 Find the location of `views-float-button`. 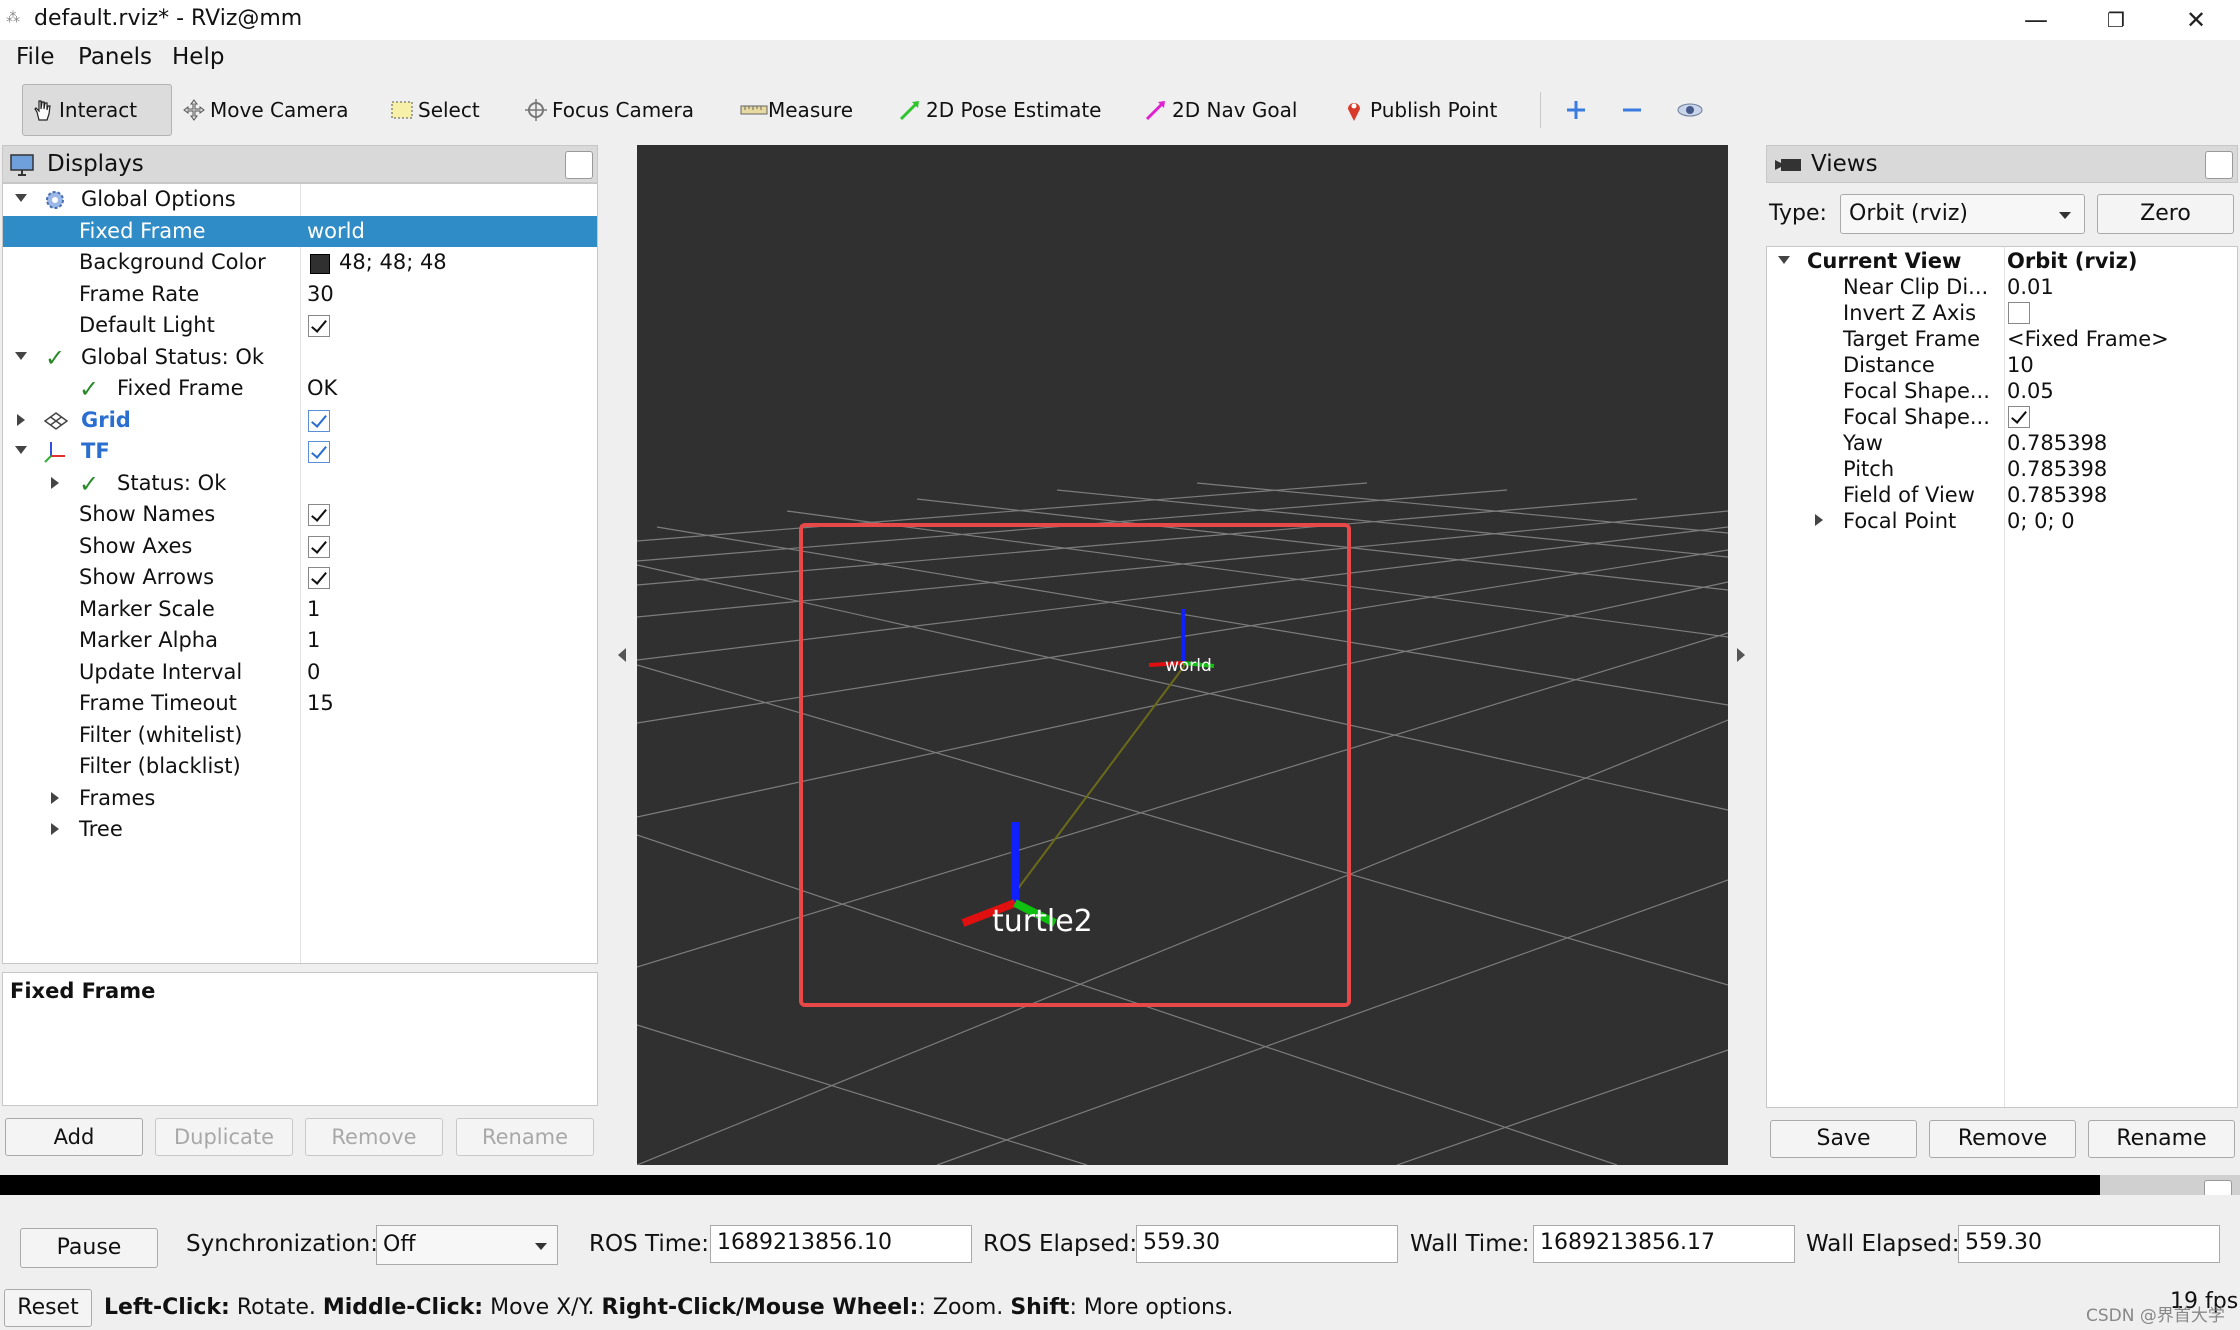

views-float-button is located at coordinates (2219, 165).